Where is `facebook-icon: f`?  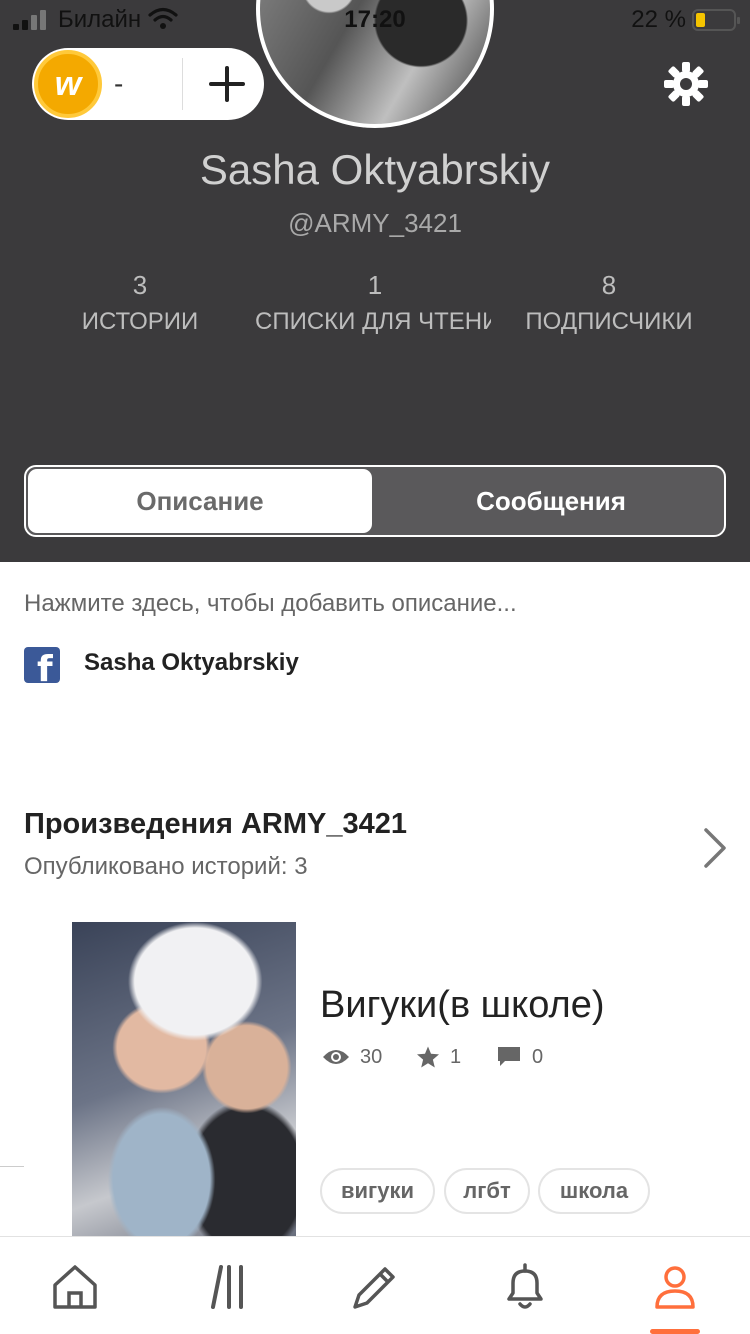 facebook-icon: f is located at coordinates (42, 665).